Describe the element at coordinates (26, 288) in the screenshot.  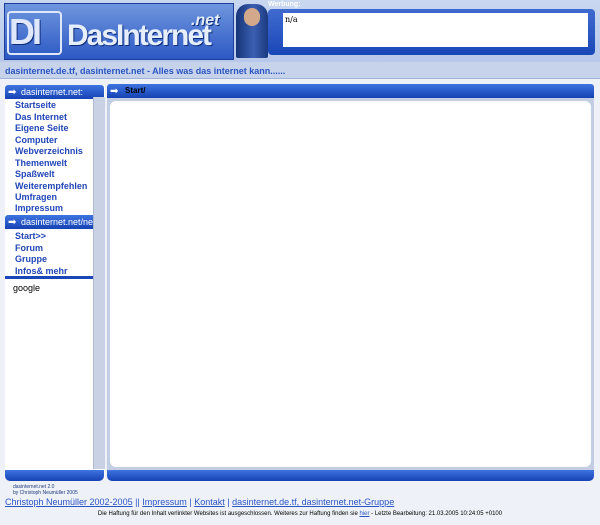
I see `google-link: google` at that location.